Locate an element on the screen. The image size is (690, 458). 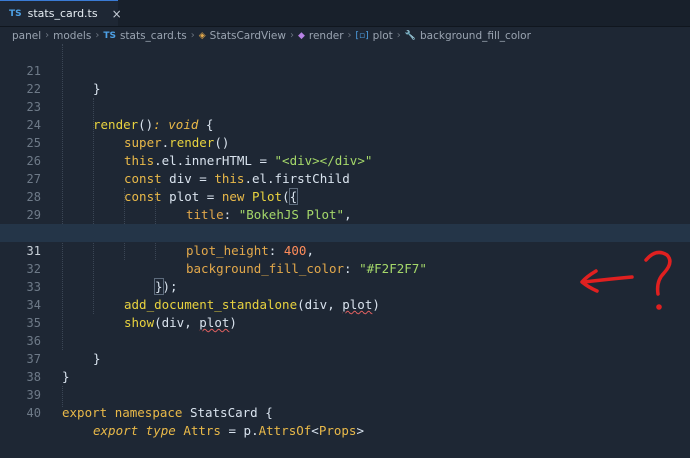
tab-label: stats_card.ts is located at coordinates (62, 13).